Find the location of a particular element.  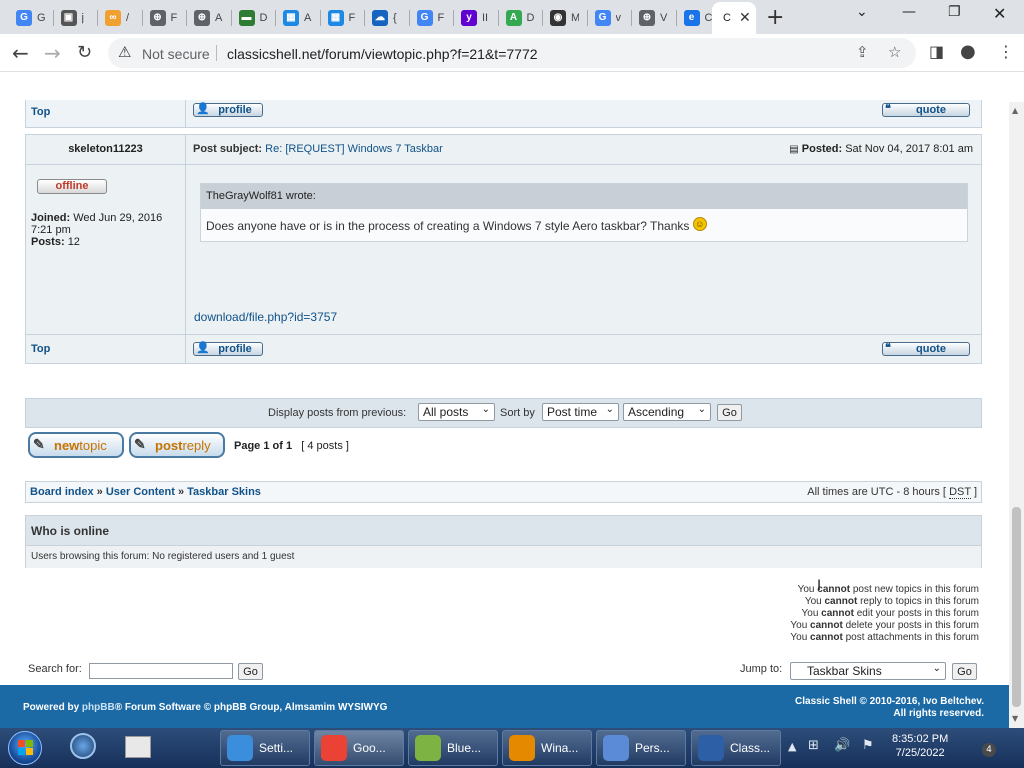

jump-go-button: Go is located at coordinates (964, 671).